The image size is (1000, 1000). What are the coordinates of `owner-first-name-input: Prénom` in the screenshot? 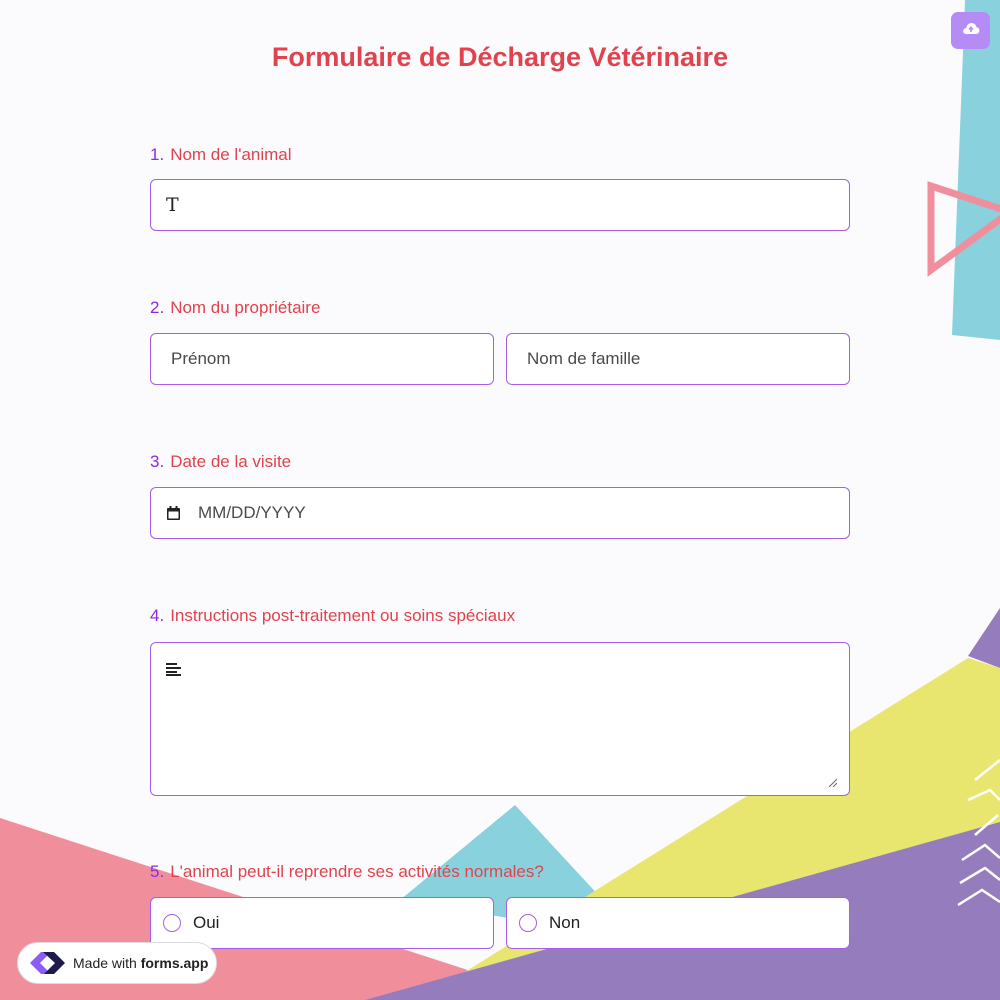 It's located at (322, 359).